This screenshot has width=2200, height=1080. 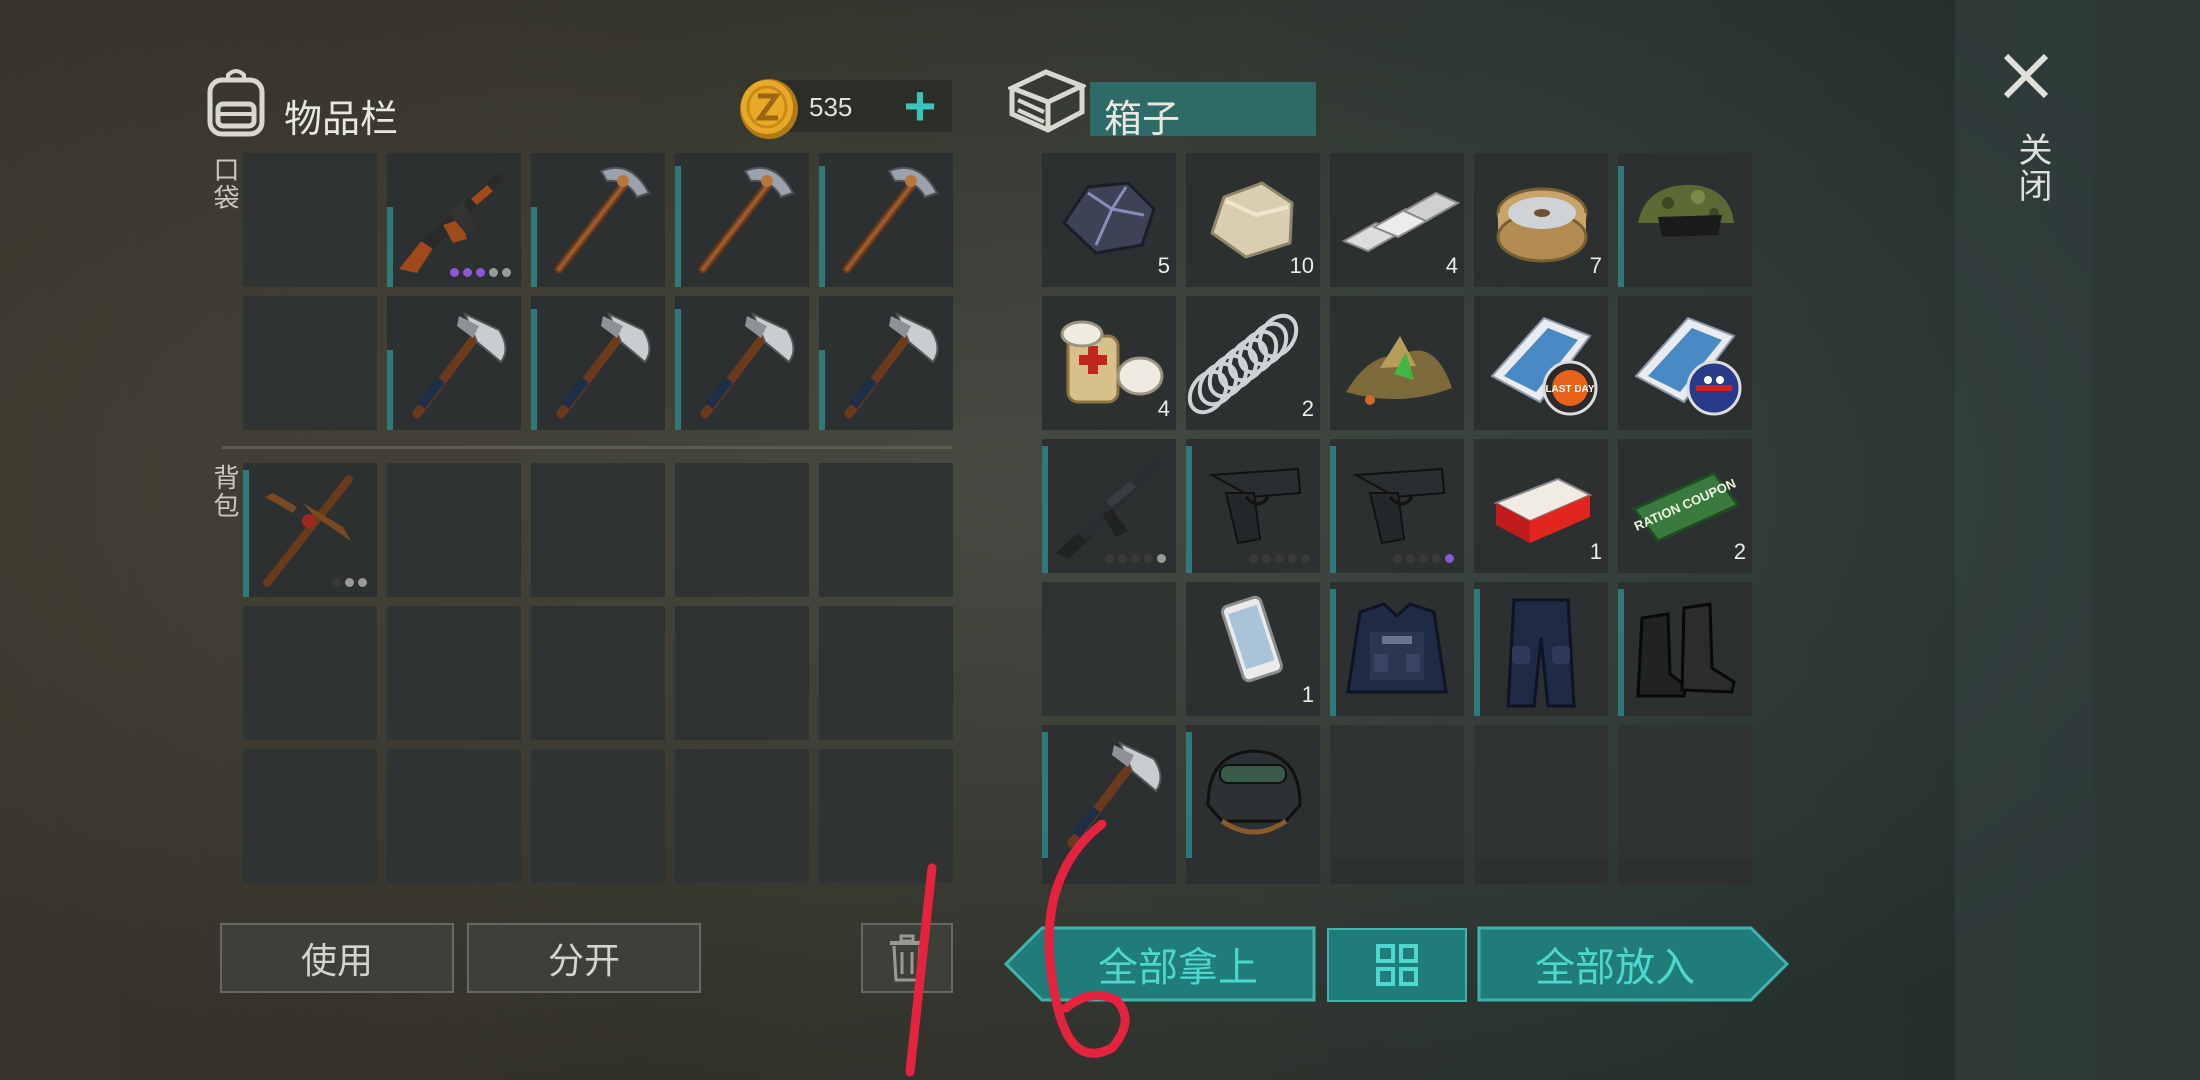 I want to click on box-slot: 2, so click(x=1253, y=363).